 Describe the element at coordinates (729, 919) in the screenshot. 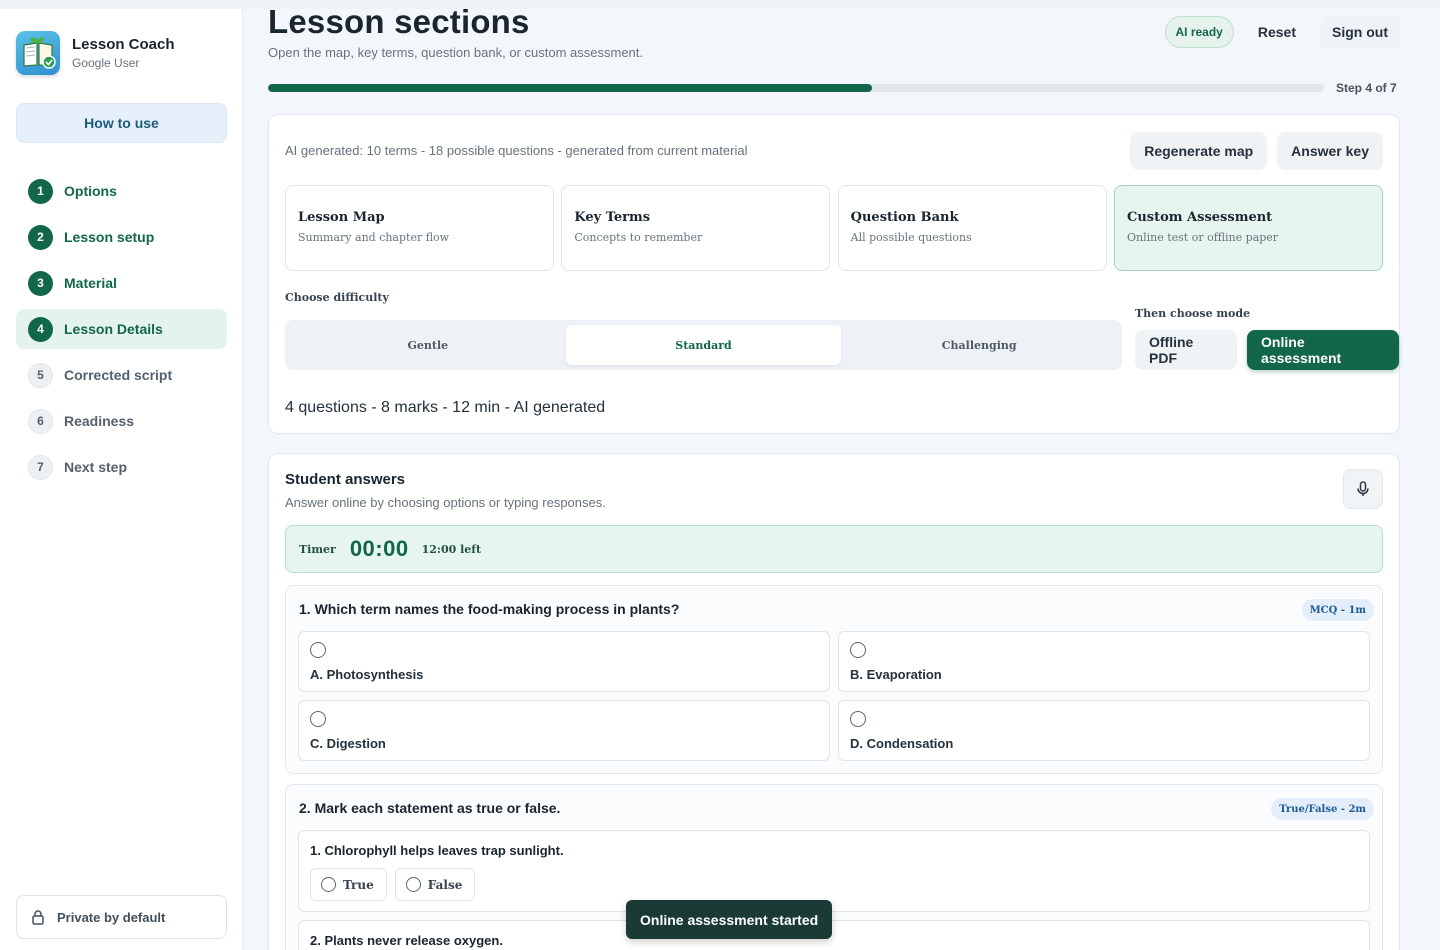

I see `toast-notification: Online assessment started` at that location.